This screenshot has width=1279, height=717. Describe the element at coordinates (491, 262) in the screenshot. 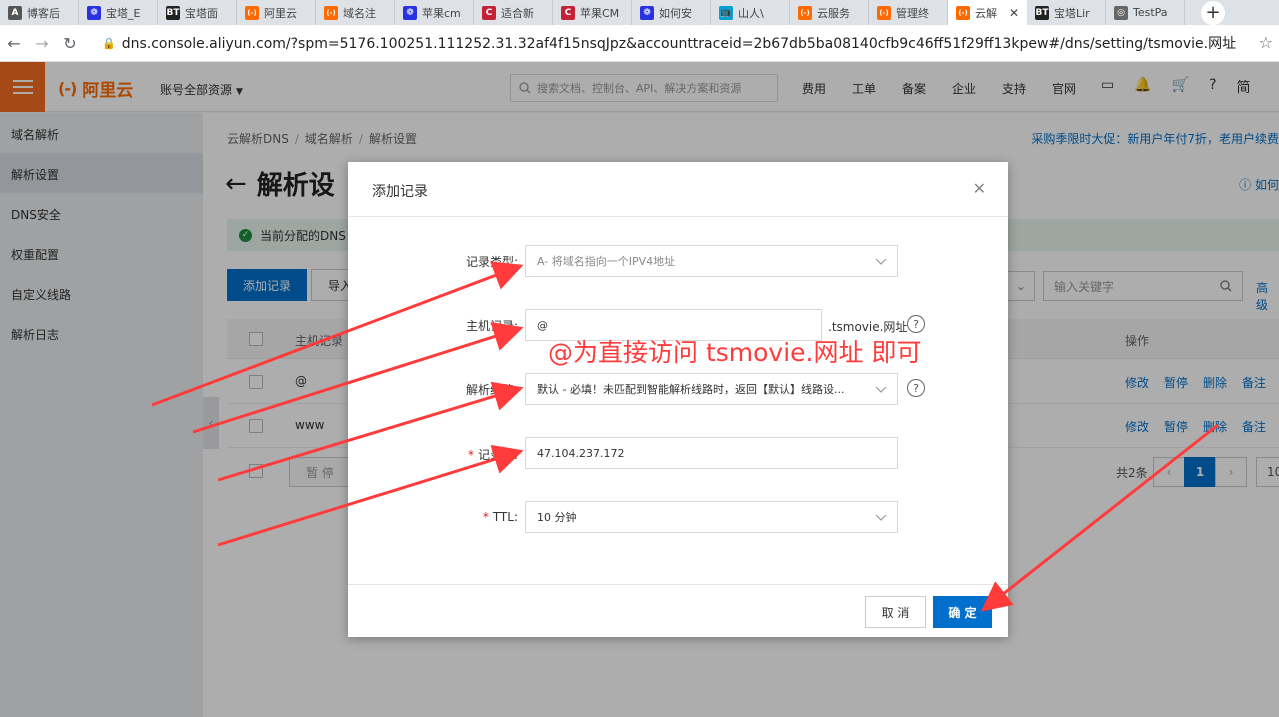

I see `record-type-label: 记录类型:` at that location.